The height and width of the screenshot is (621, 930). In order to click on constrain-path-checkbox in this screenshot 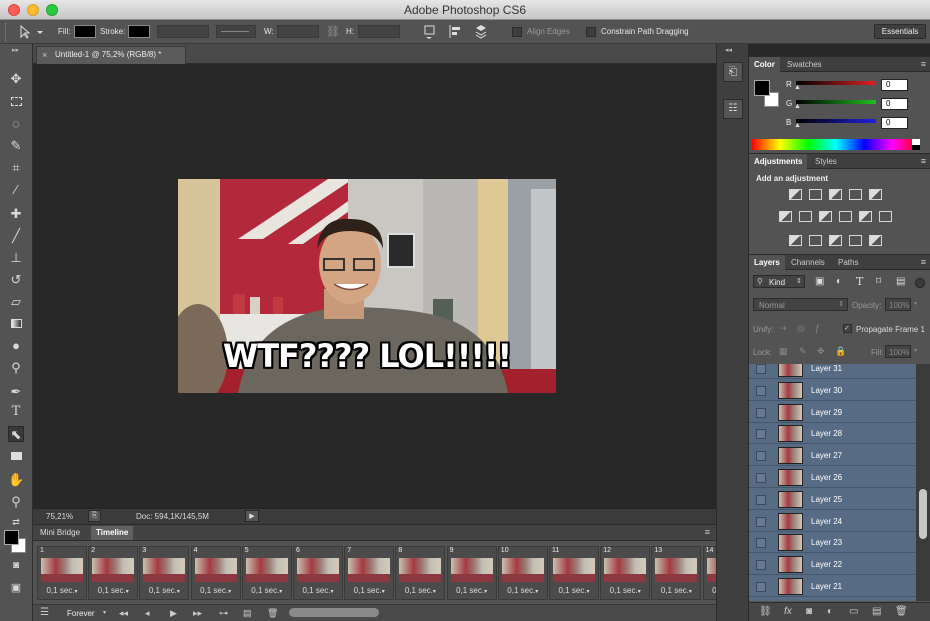, I will do `click(591, 32)`.